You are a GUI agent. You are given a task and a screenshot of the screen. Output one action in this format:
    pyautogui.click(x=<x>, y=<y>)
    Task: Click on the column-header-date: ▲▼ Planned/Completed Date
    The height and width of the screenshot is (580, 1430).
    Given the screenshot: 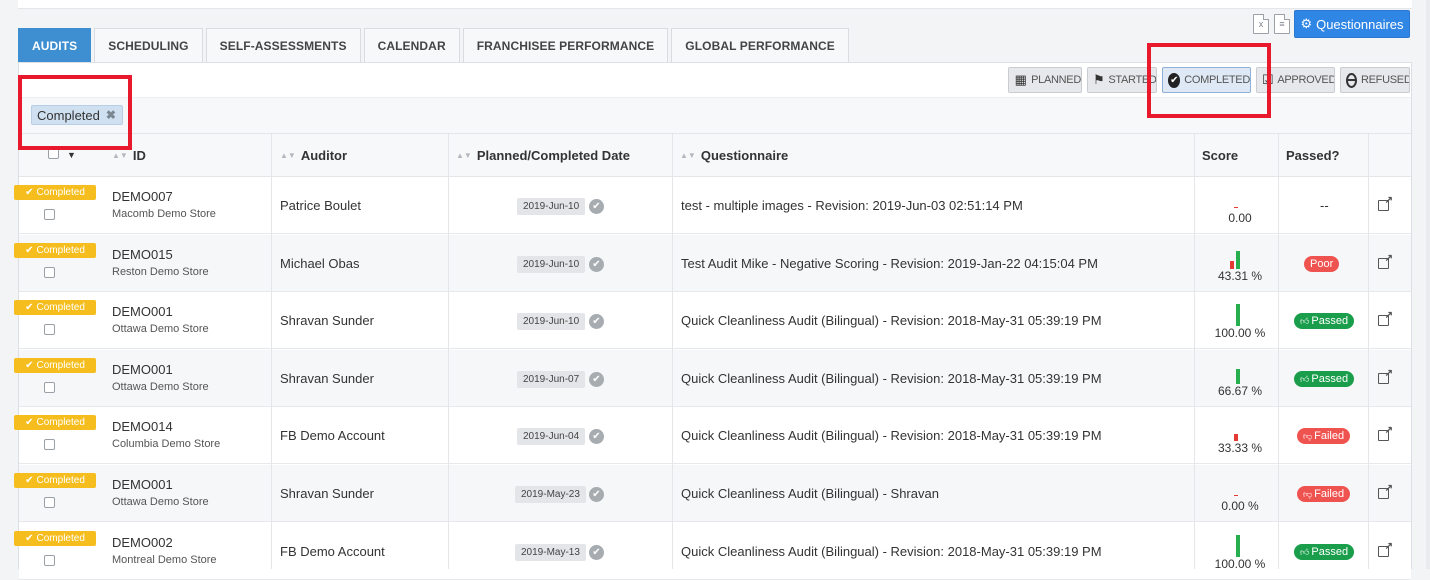 What is the action you would take?
    pyautogui.click(x=543, y=155)
    